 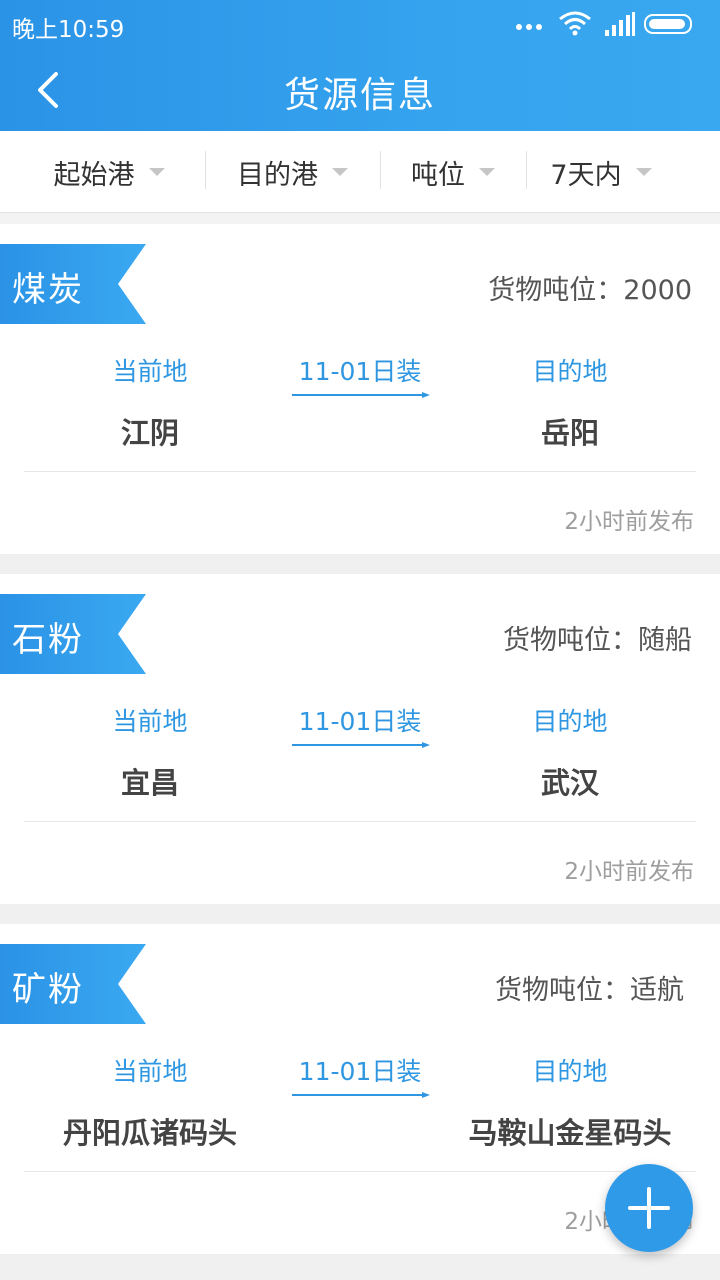 I want to click on filter-time-range: 7天内, so click(x=601, y=172).